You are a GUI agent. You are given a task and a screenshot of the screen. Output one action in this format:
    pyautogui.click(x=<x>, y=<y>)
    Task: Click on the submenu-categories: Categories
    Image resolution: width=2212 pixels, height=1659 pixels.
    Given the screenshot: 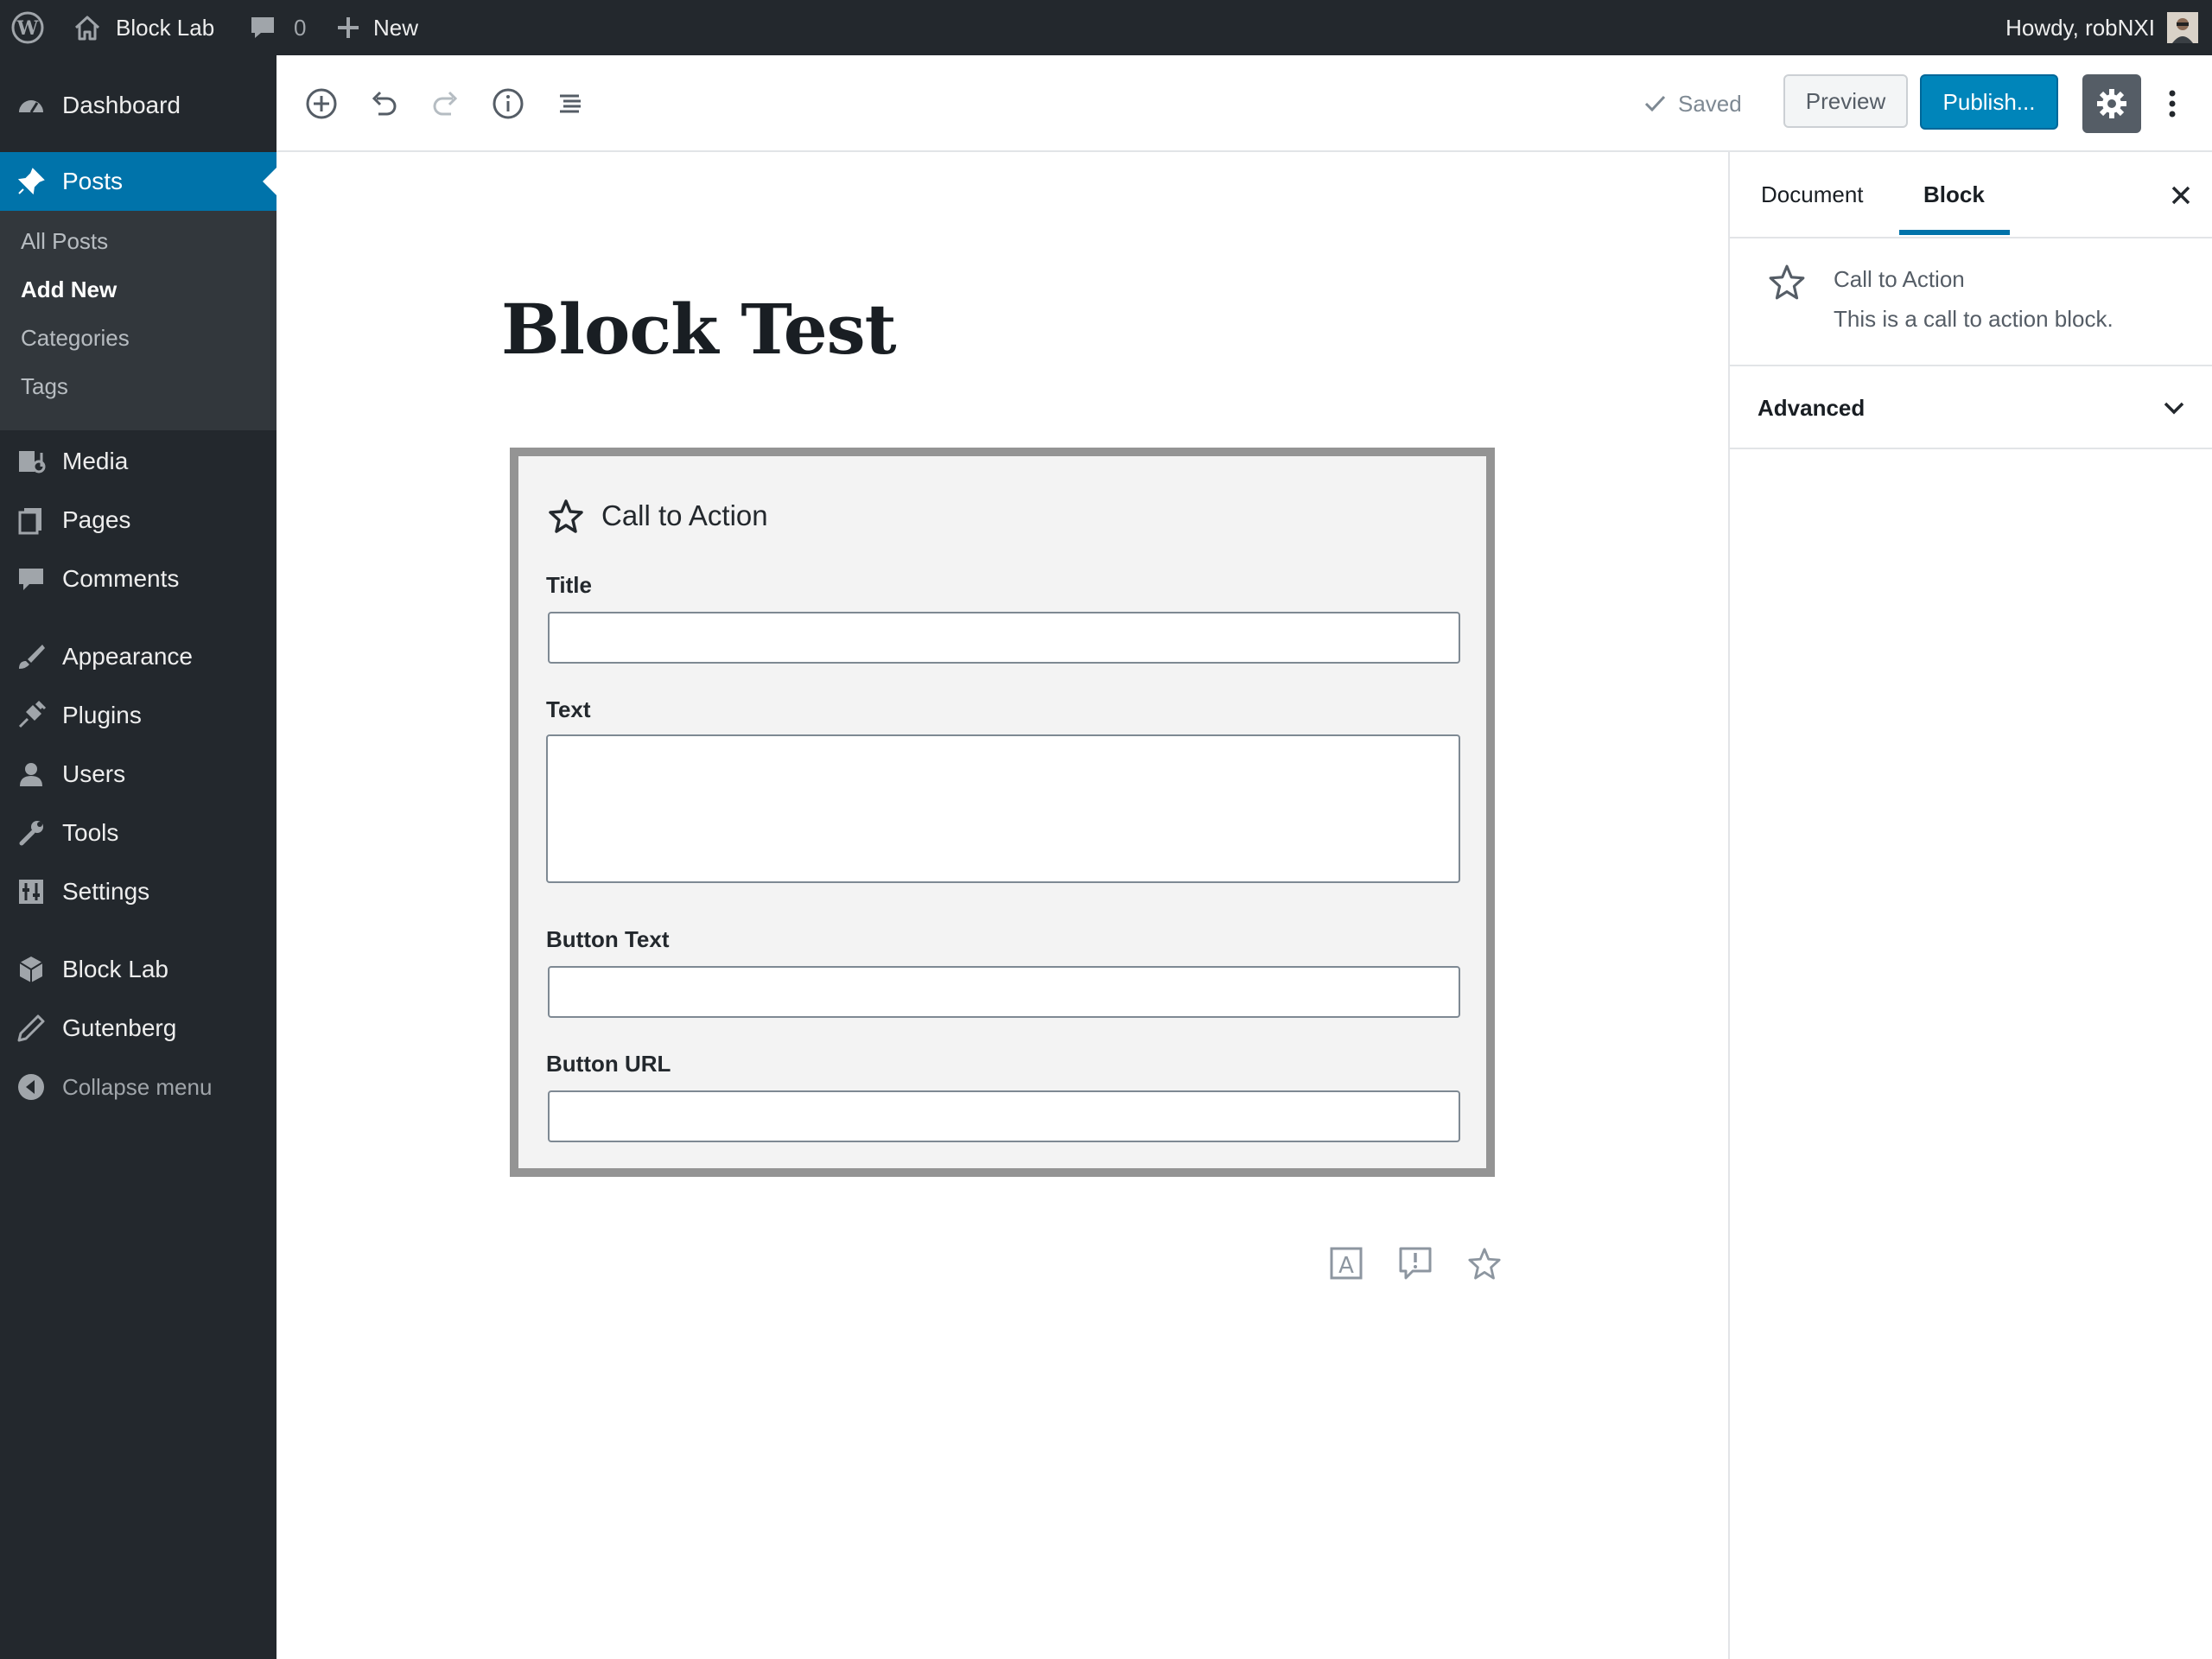 What is the action you would take?
    pyautogui.click(x=75, y=338)
    